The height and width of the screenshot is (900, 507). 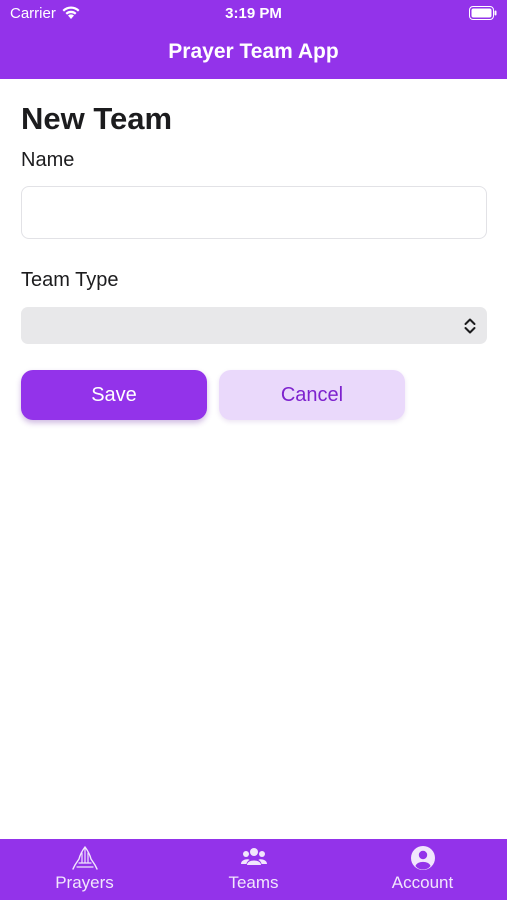 I want to click on team-type-label: Team Type, so click(x=70, y=280).